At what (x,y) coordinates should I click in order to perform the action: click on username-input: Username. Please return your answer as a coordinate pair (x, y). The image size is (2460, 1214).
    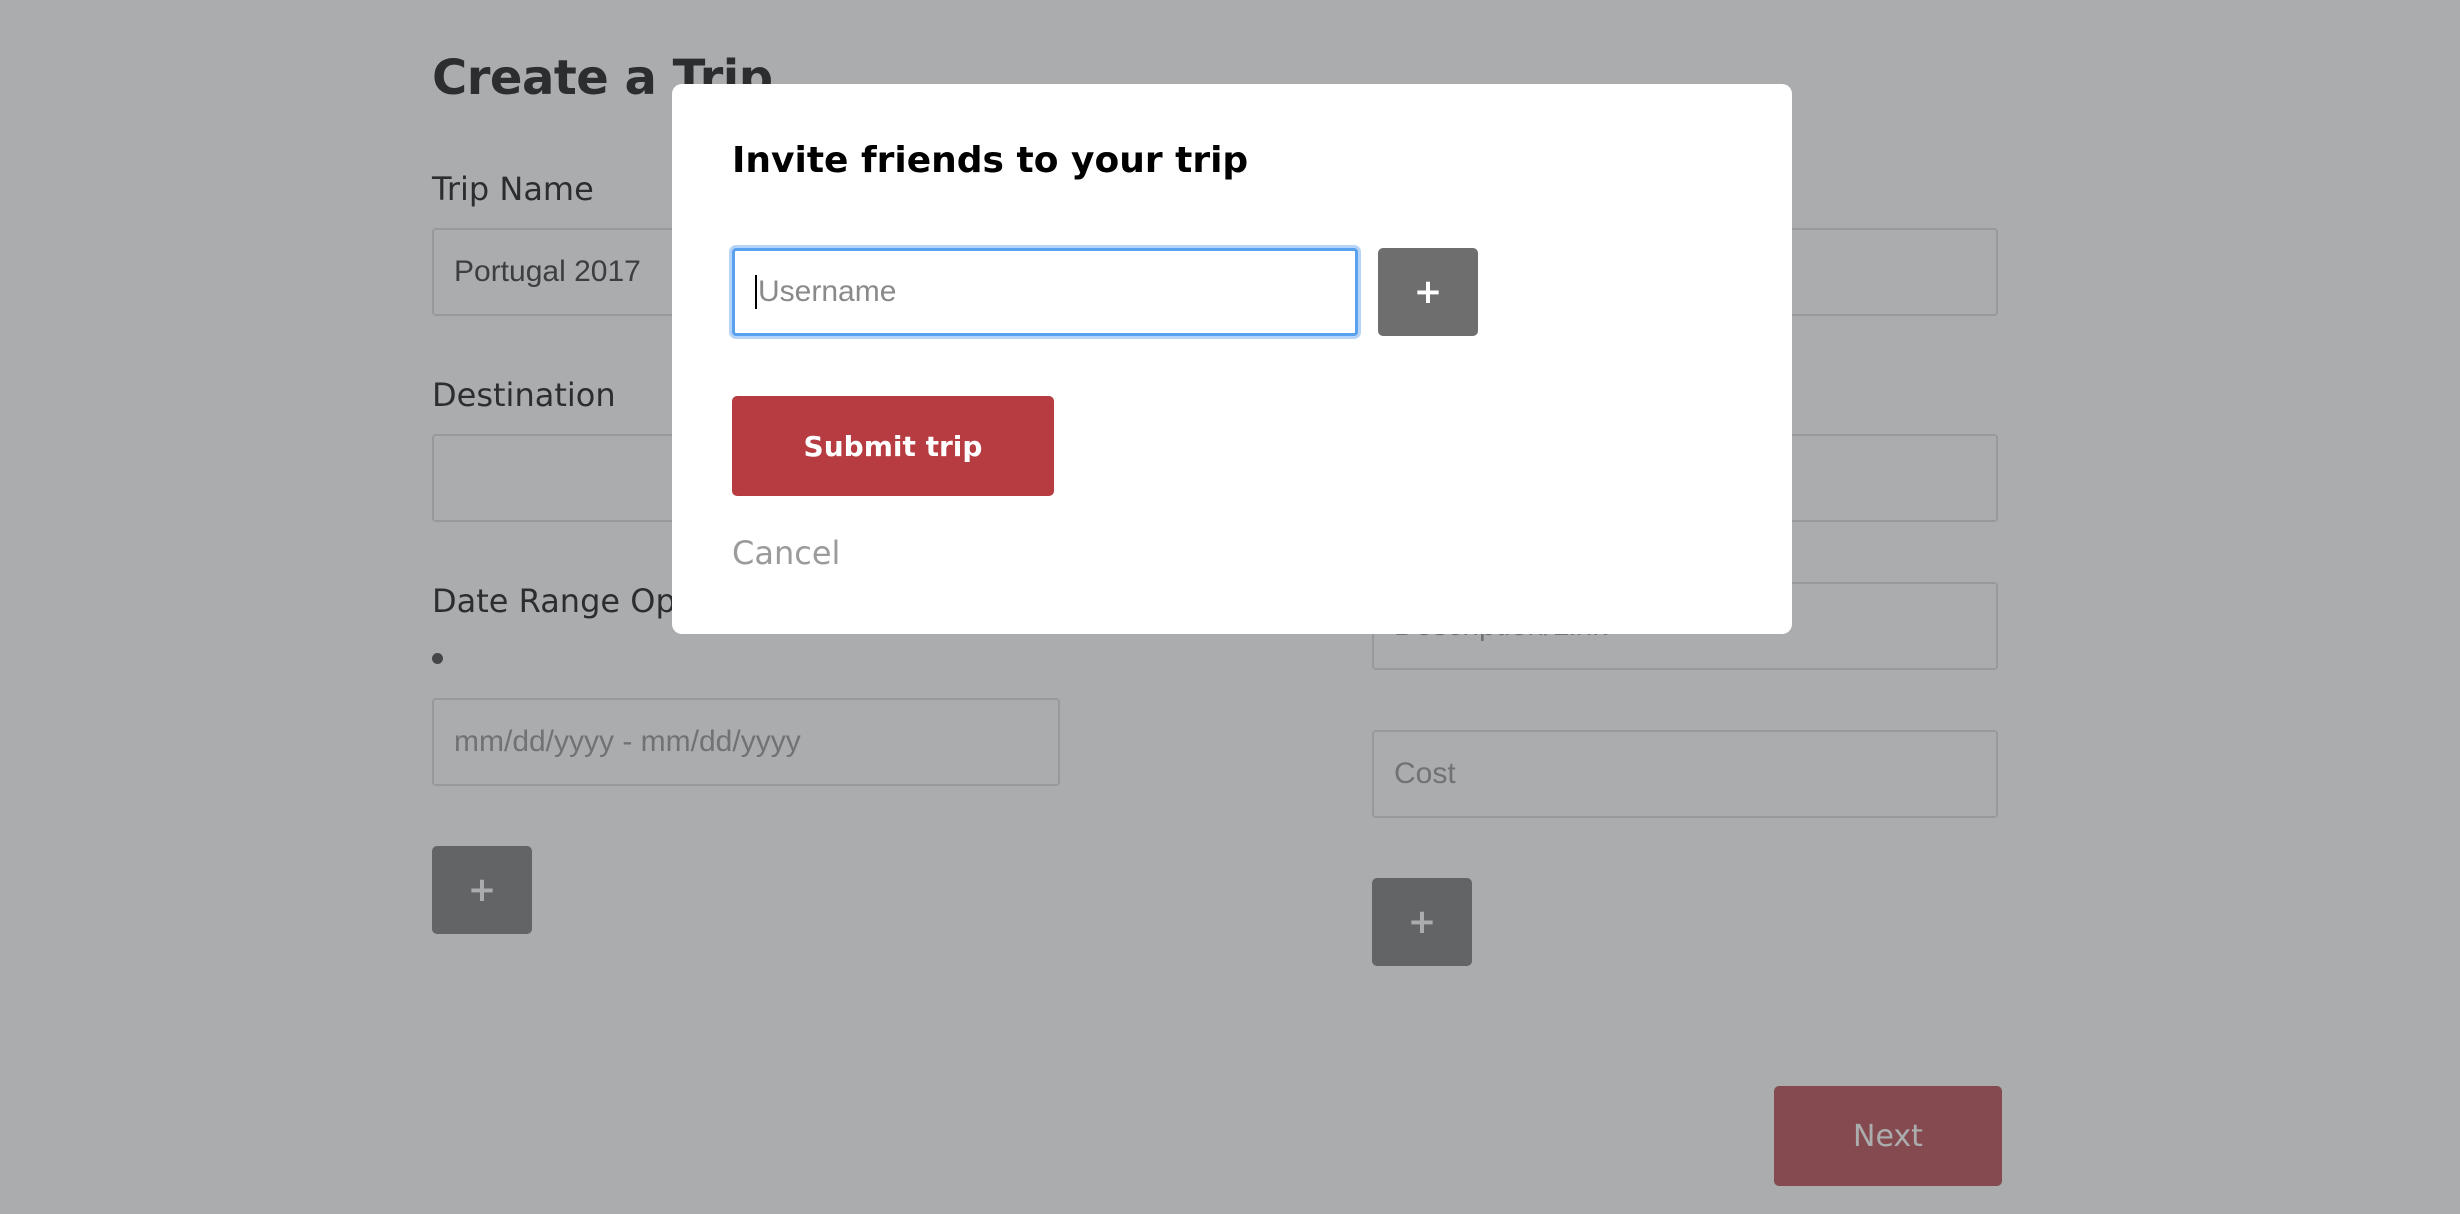
    Looking at the image, I should click on (1045, 292).